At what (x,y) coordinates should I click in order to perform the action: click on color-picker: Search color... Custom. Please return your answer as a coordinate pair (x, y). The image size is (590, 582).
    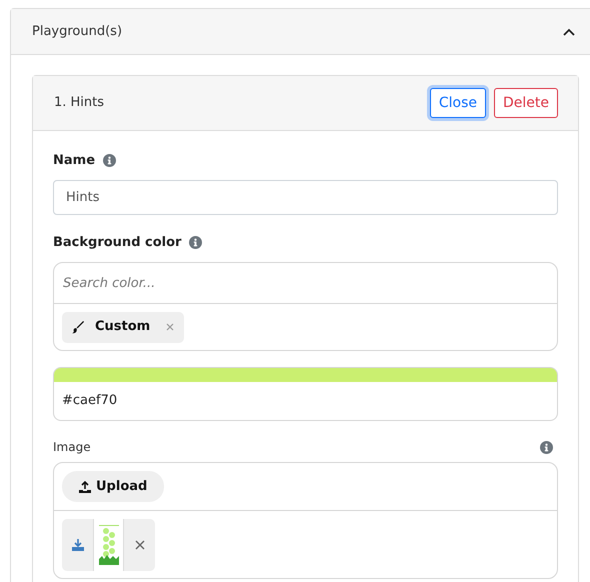
    Looking at the image, I should click on (305, 306).